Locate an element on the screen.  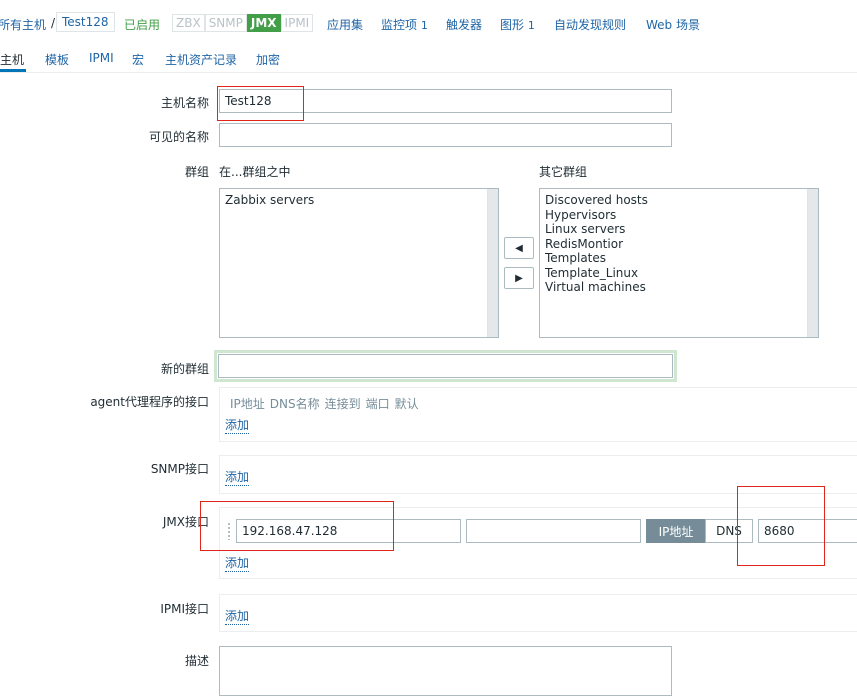
in-groups-label: 在...群组之中 is located at coordinates (255, 172).